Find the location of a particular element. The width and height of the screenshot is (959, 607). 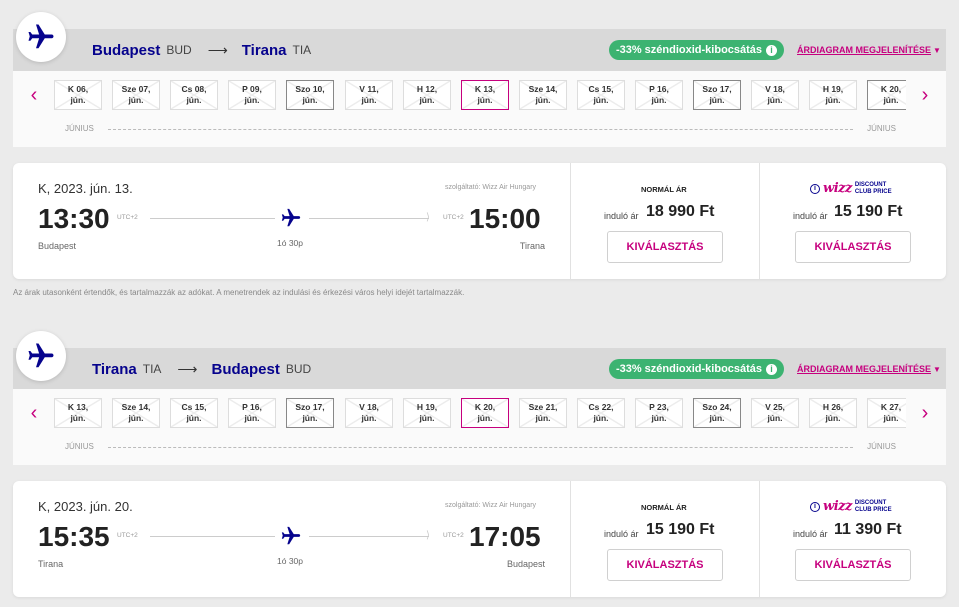

date-option: Cs 08, jún. is located at coordinates (194, 95).